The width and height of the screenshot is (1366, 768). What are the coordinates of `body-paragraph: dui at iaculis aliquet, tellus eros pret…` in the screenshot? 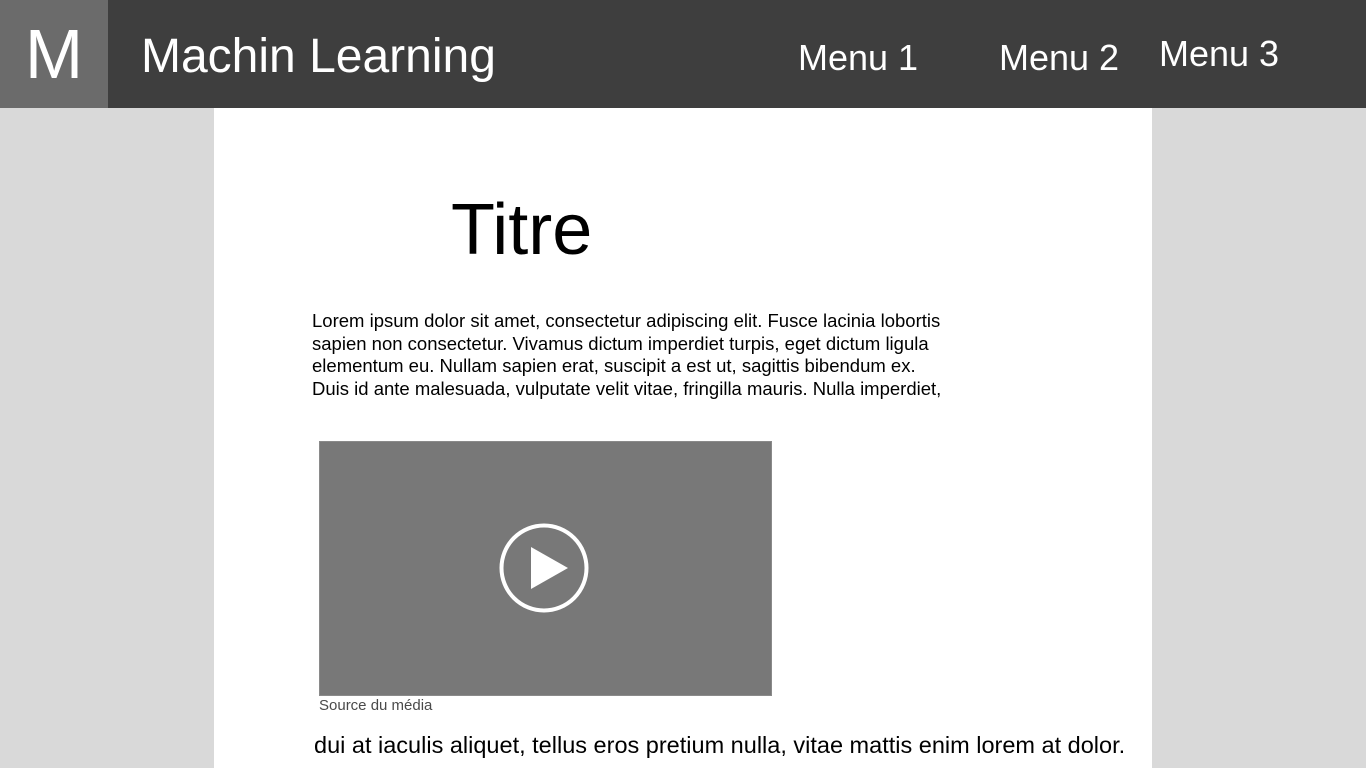 It's located at (733, 745).